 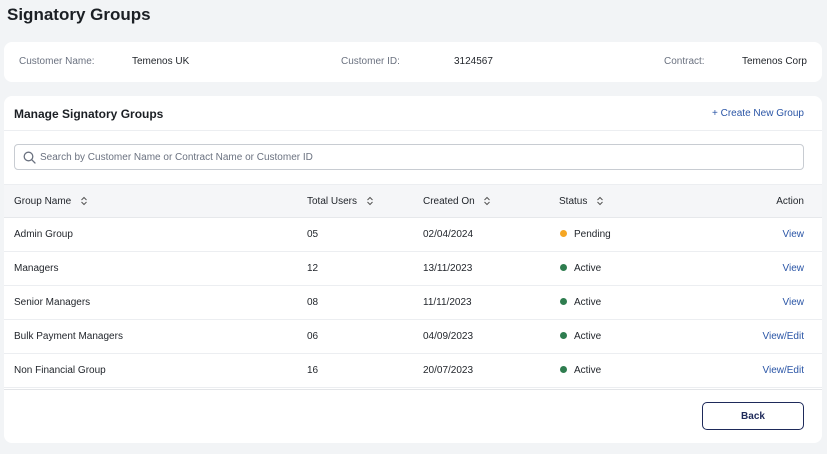 I want to click on cell-status: Pending, so click(x=585, y=234).